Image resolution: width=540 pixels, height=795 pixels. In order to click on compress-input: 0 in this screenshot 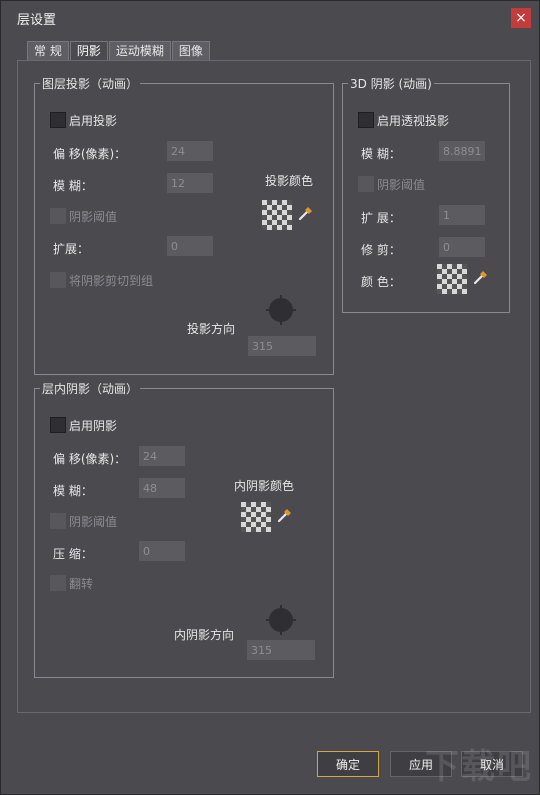, I will do `click(162, 551)`.